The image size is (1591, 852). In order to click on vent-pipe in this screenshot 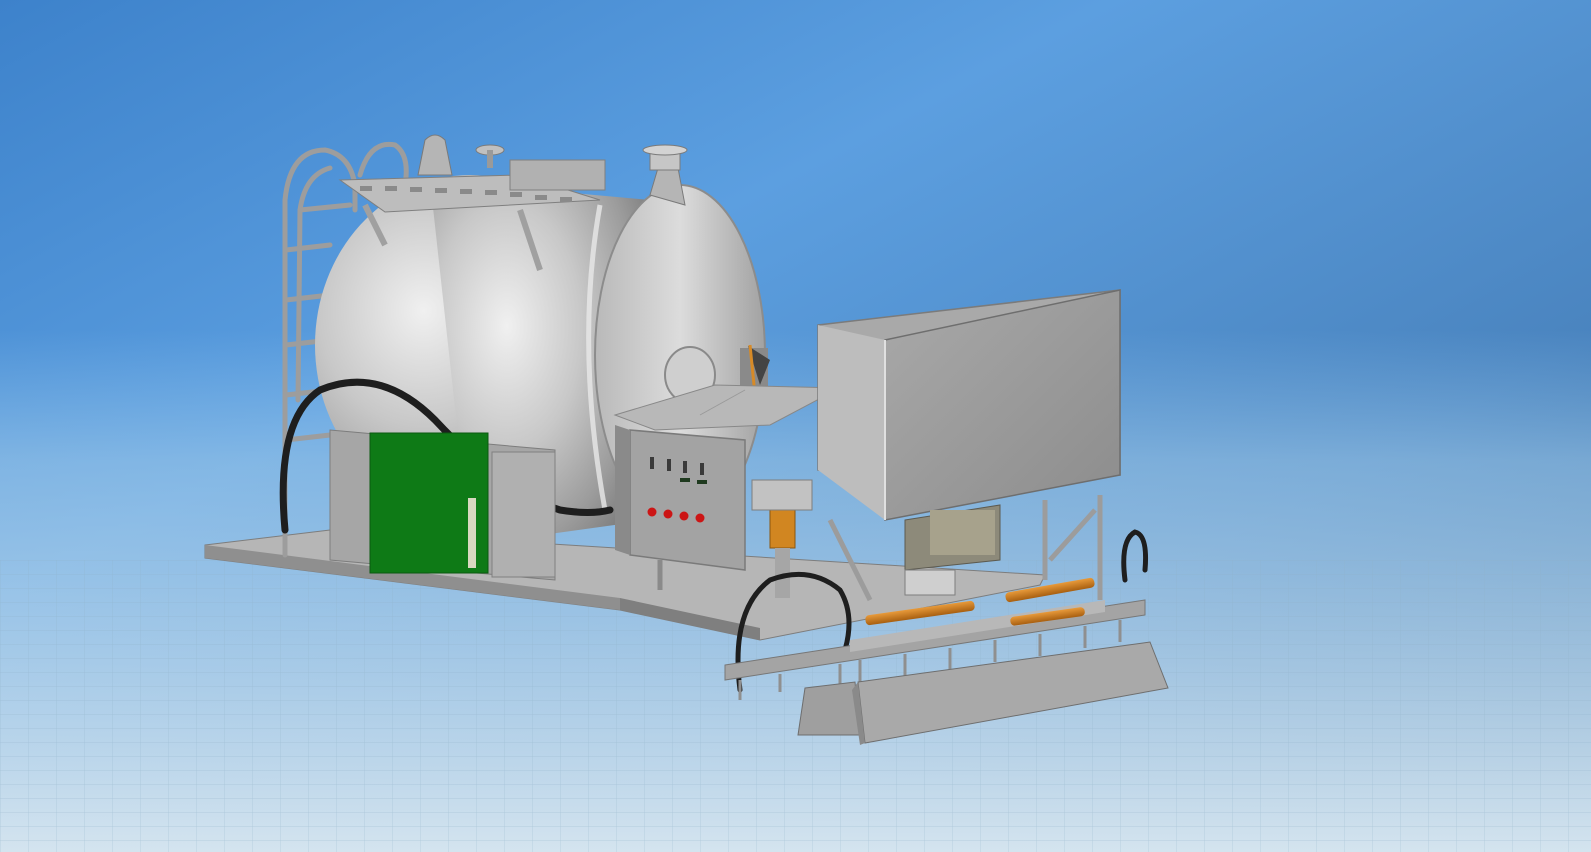, I will do `click(665, 157)`.